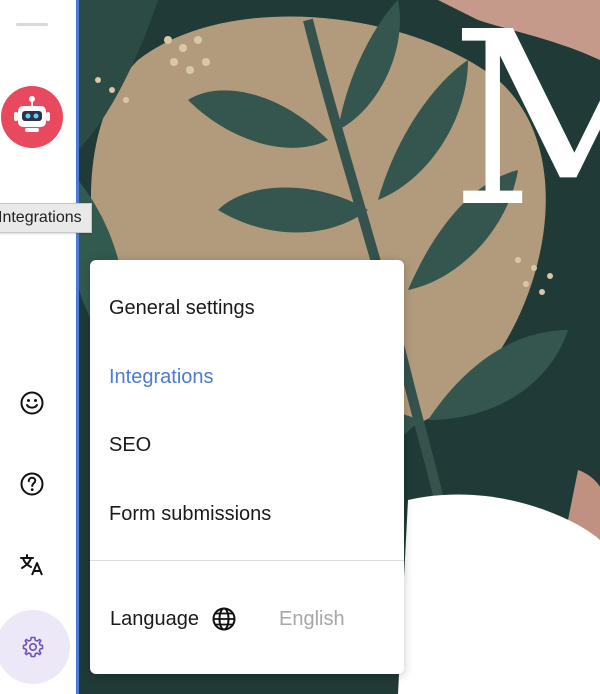  What do you see at coordinates (525, 130) in the screenshot?
I see `hero-letter: M` at bounding box center [525, 130].